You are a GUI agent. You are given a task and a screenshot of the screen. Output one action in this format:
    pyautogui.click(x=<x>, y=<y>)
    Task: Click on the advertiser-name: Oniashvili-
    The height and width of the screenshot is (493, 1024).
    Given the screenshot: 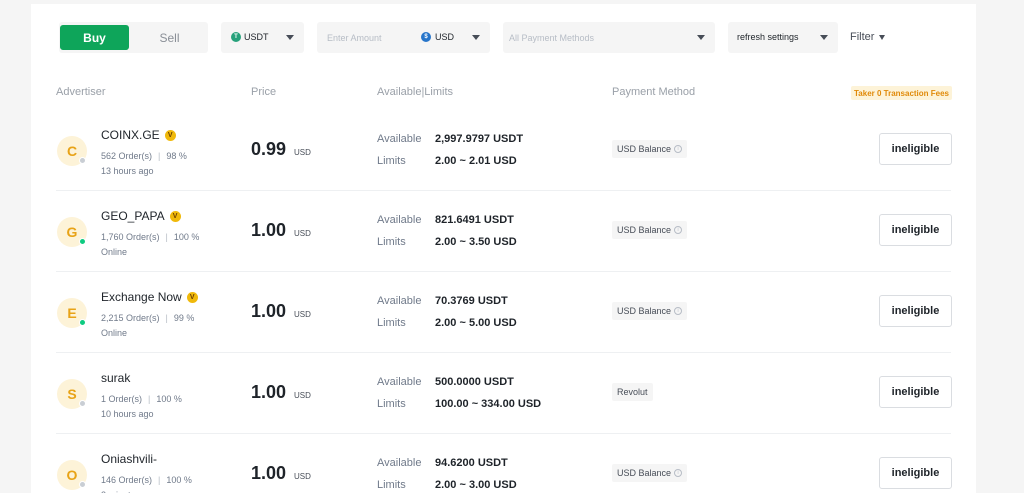 What is the action you would take?
    pyautogui.click(x=129, y=459)
    